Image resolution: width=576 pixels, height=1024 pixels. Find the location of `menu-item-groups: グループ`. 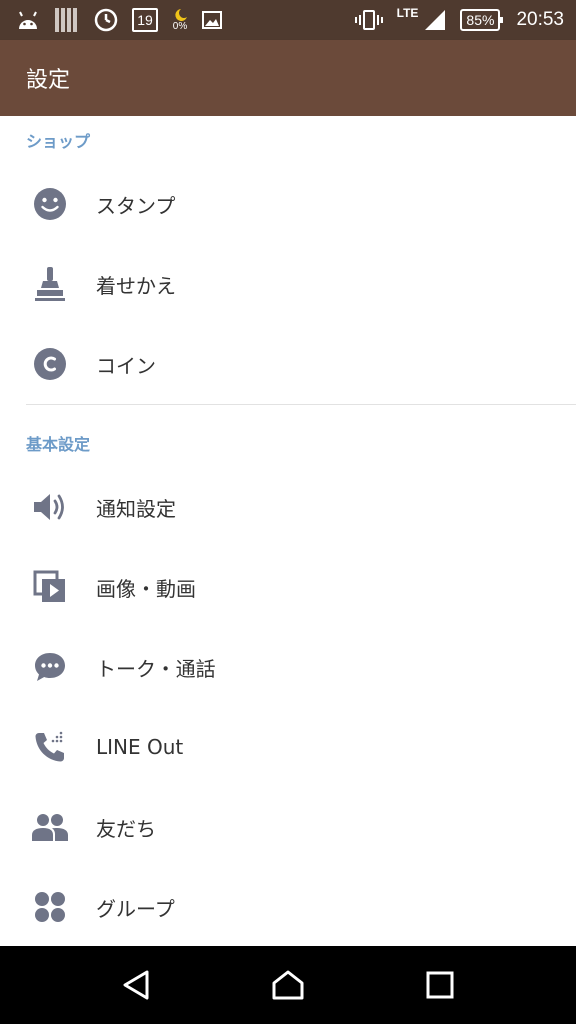

menu-item-groups: グループ is located at coordinates (288, 906).